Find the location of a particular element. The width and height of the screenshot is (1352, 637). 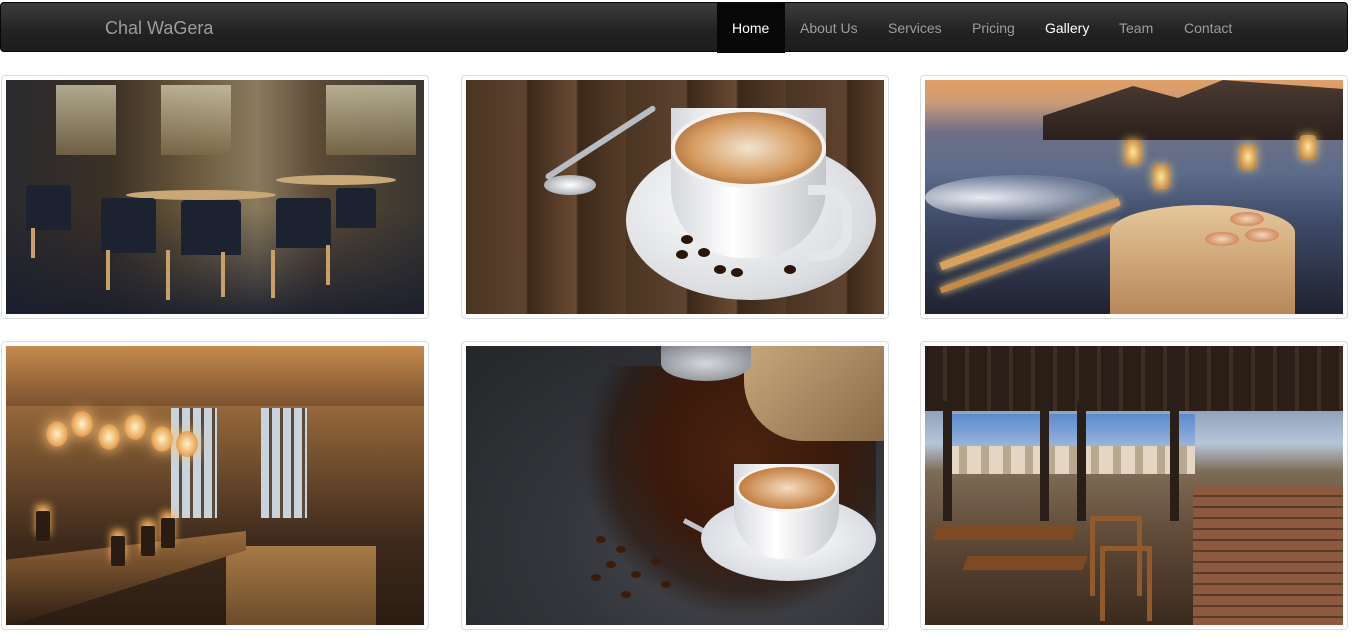

beach-dinner-photo is located at coordinates (1134, 197).